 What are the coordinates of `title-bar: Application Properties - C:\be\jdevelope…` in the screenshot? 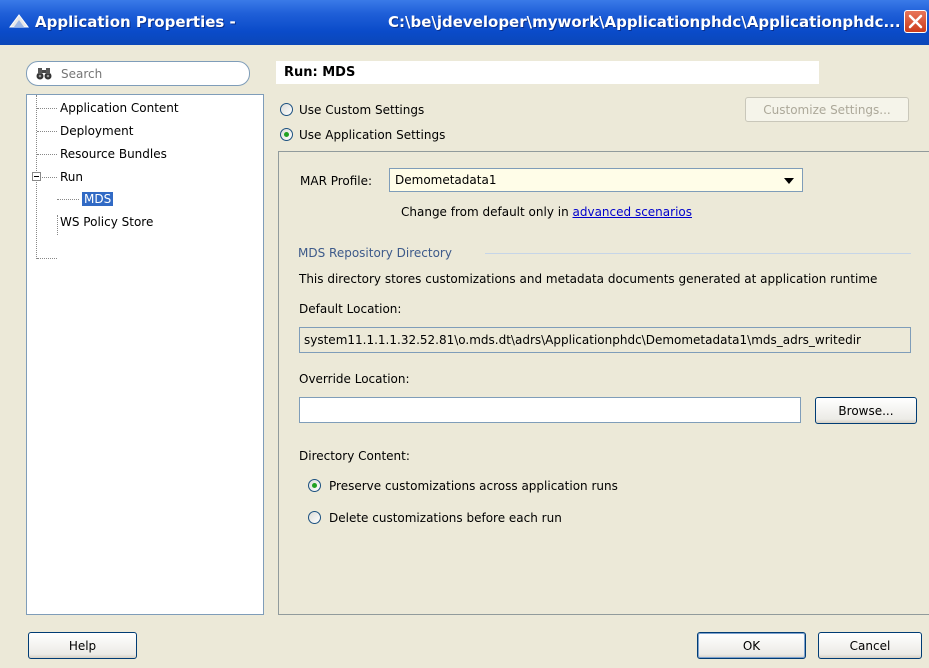 It's located at (464, 22).